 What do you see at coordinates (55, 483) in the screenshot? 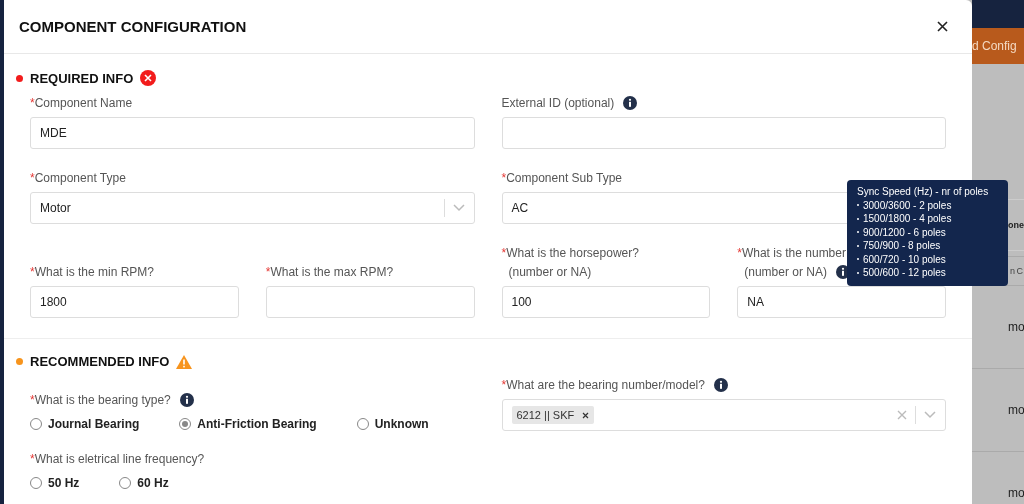
I see `radio-option: 50 Hz` at bounding box center [55, 483].